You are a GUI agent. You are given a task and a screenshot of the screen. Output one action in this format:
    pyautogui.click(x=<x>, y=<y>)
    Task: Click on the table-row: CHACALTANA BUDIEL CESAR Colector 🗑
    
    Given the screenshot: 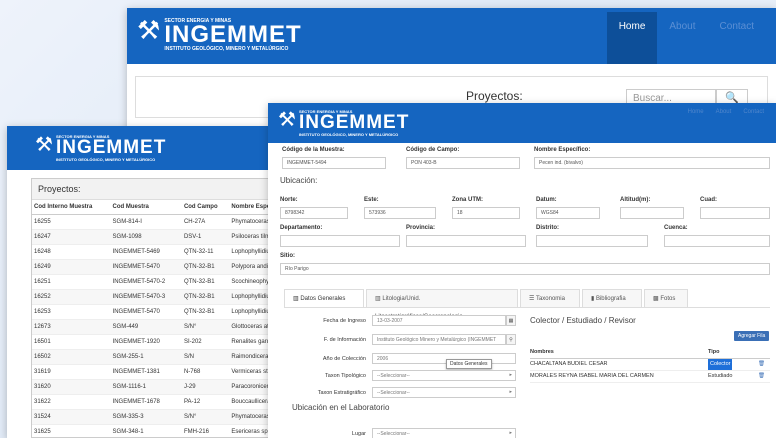 What is the action you would take?
    pyautogui.click(x=650, y=365)
    